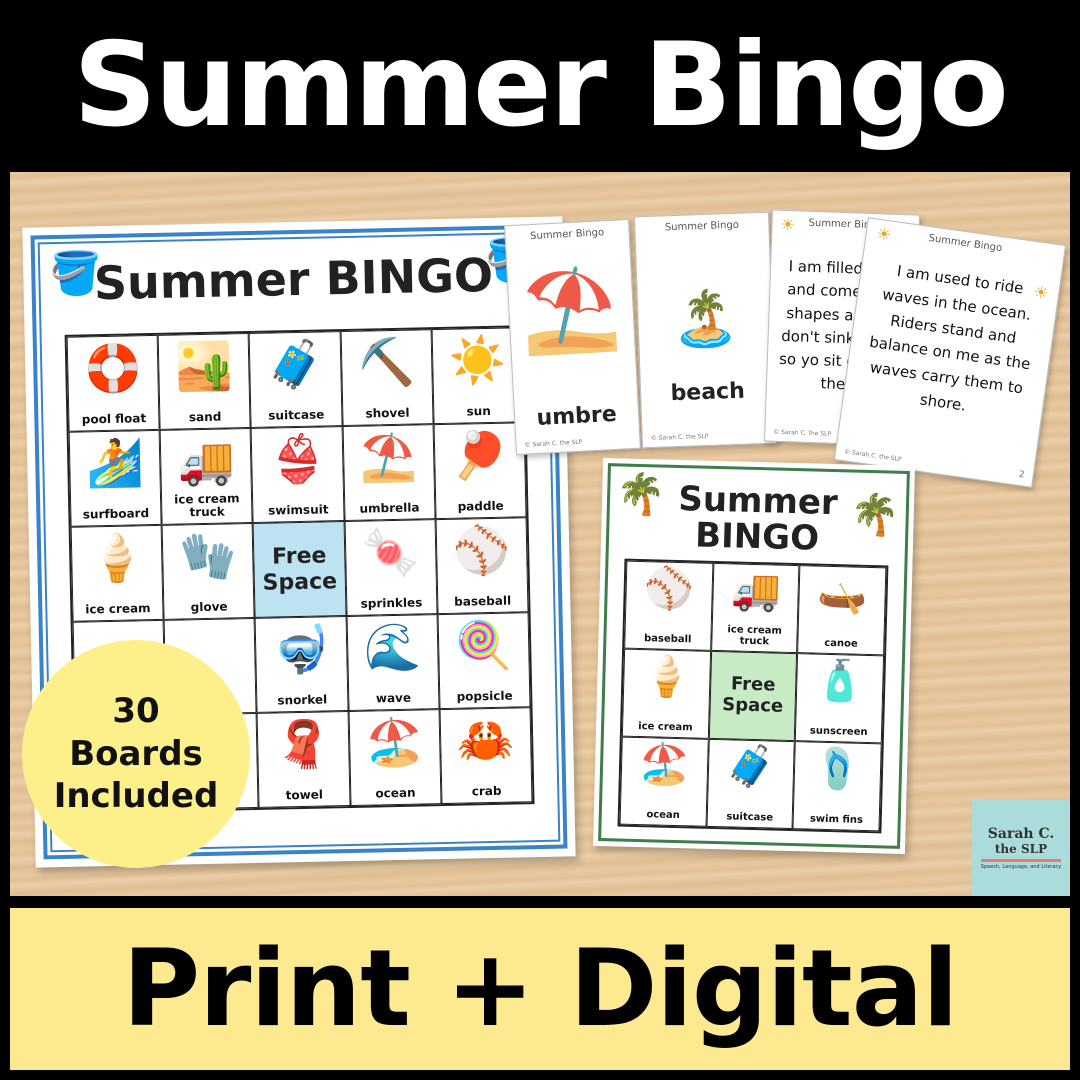  I want to click on bingo-cell: 🛶 canoe, so click(842, 610).